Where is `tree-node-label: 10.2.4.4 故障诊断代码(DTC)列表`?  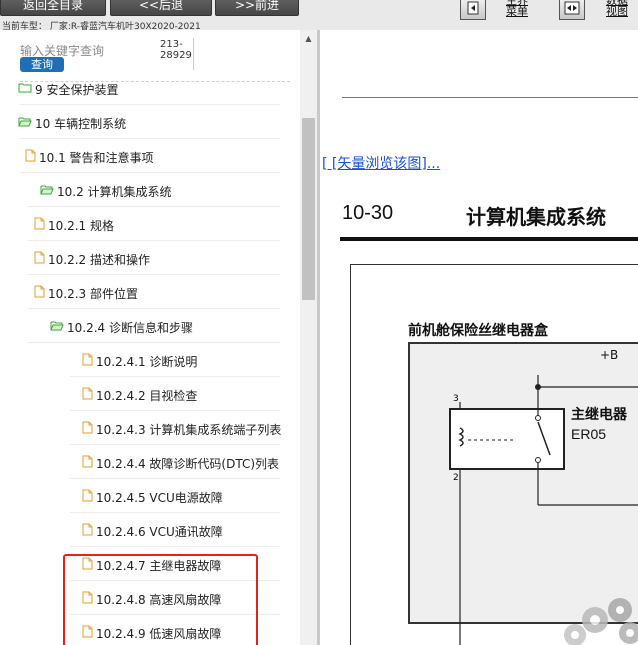 tree-node-label: 10.2.4.4 故障诊断代码(DTC)列表 is located at coordinates (188, 463).